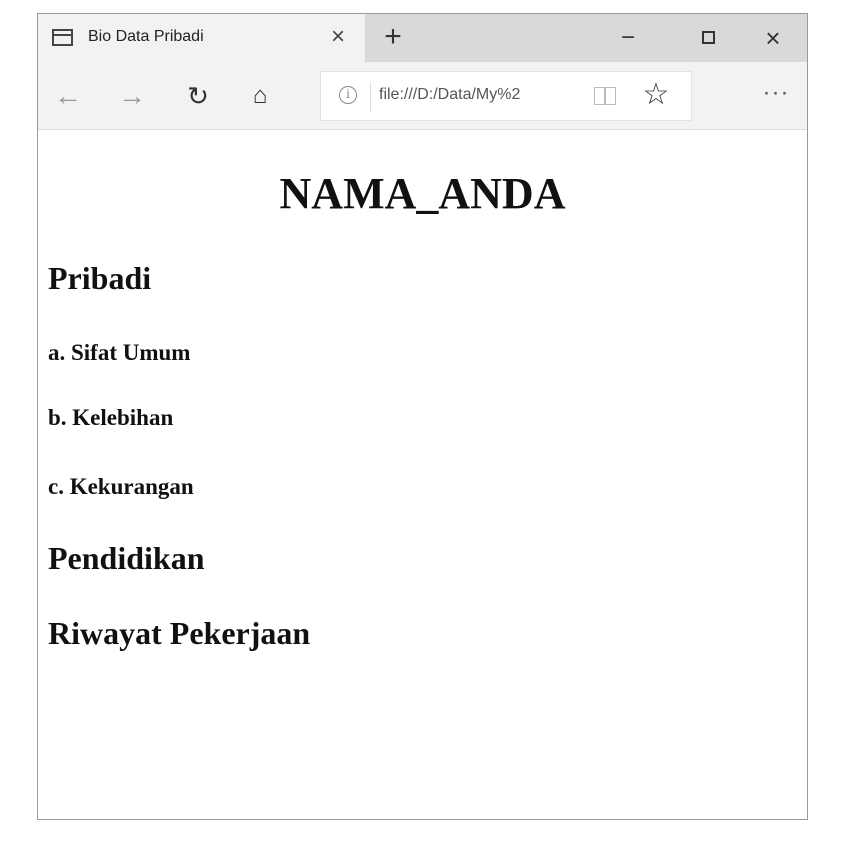 The height and width of the screenshot is (844, 846). What do you see at coordinates (628, 38) in the screenshot?
I see `minimize-button: −` at bounding box center [628, 38].